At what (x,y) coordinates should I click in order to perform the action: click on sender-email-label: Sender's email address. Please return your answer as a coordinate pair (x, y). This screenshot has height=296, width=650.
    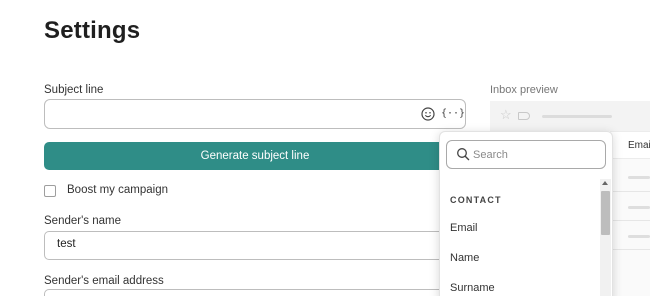
    Looking at the image, I should click on (104, 281).